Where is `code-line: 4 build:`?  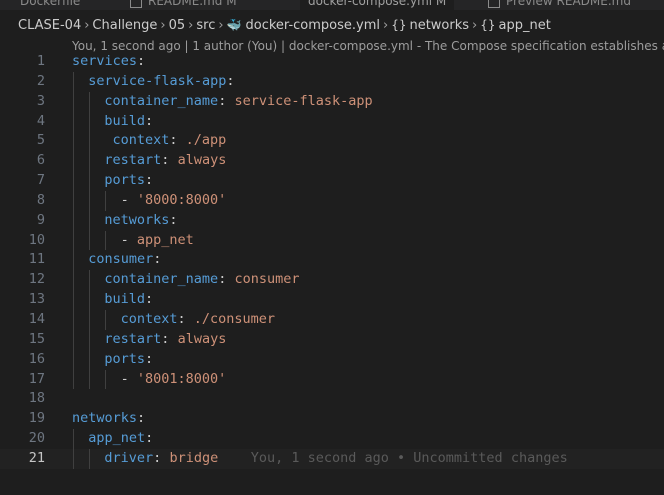
code-line: 4 build: is located at coordinates (332, 121).